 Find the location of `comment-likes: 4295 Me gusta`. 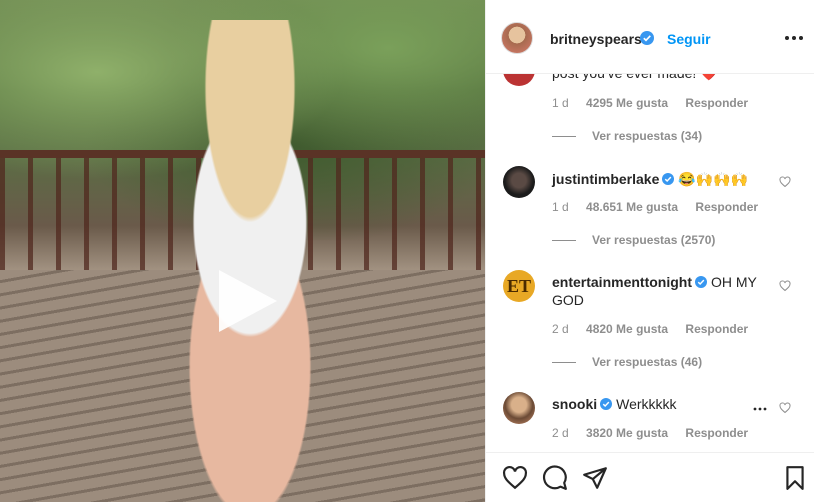

comment-likes: 4295 Me gusta is located at coordinates (627, 103).